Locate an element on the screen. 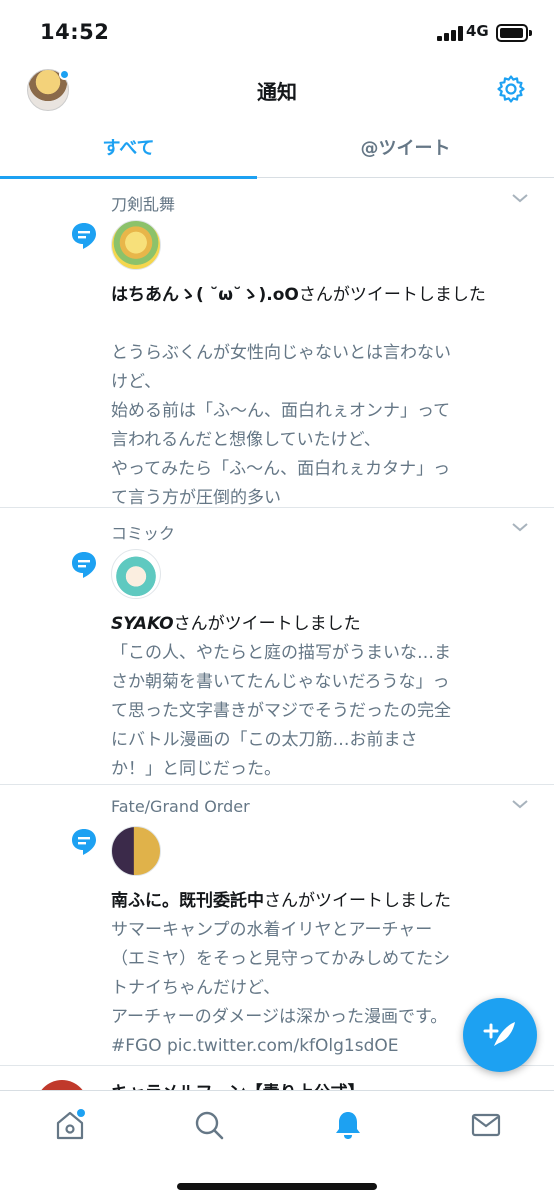 Image resolution: width=554 pixels, height=1200 pixels. notification-topic: コミック is located at coordinates (143, 533).